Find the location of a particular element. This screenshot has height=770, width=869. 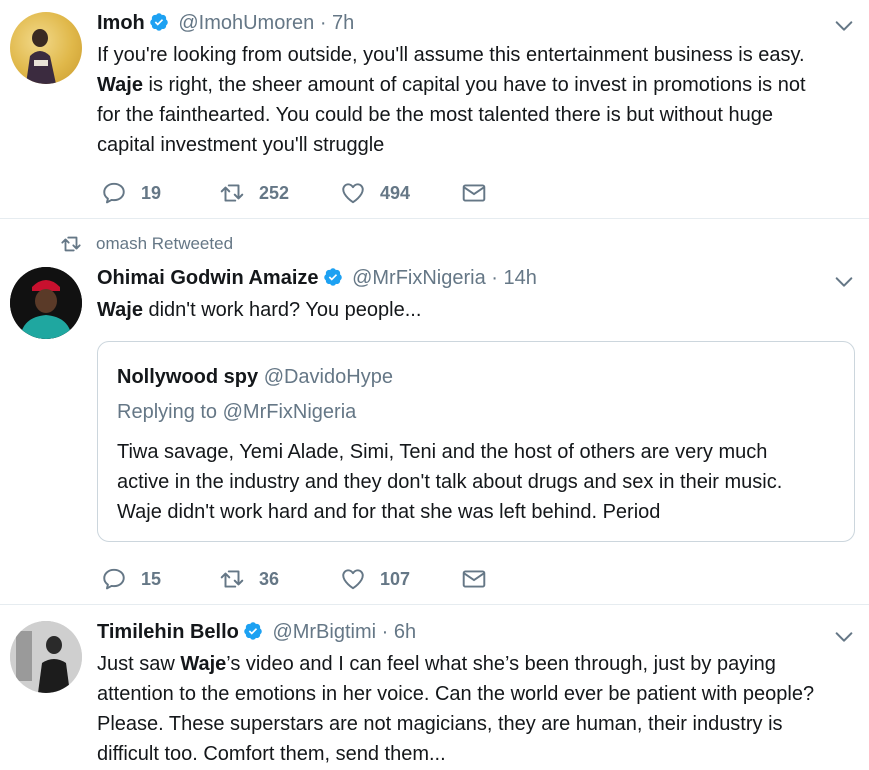

retweeted-by: omash Retweeted is located at coordinates (164, 244).